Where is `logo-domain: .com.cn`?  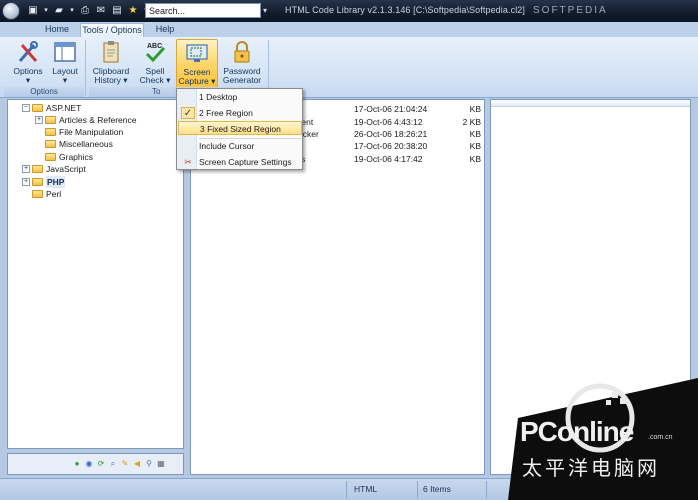 logo-domain: .com.cn is located at coordinates (660, 437).